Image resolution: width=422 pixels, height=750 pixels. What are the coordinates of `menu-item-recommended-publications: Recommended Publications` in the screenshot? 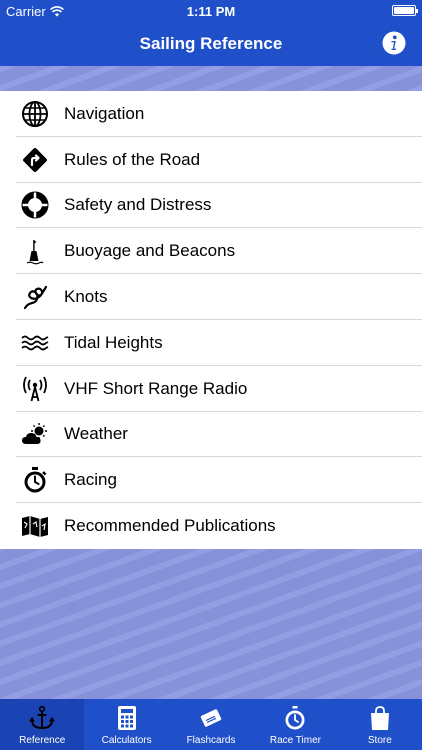 It's located at (211, 526).